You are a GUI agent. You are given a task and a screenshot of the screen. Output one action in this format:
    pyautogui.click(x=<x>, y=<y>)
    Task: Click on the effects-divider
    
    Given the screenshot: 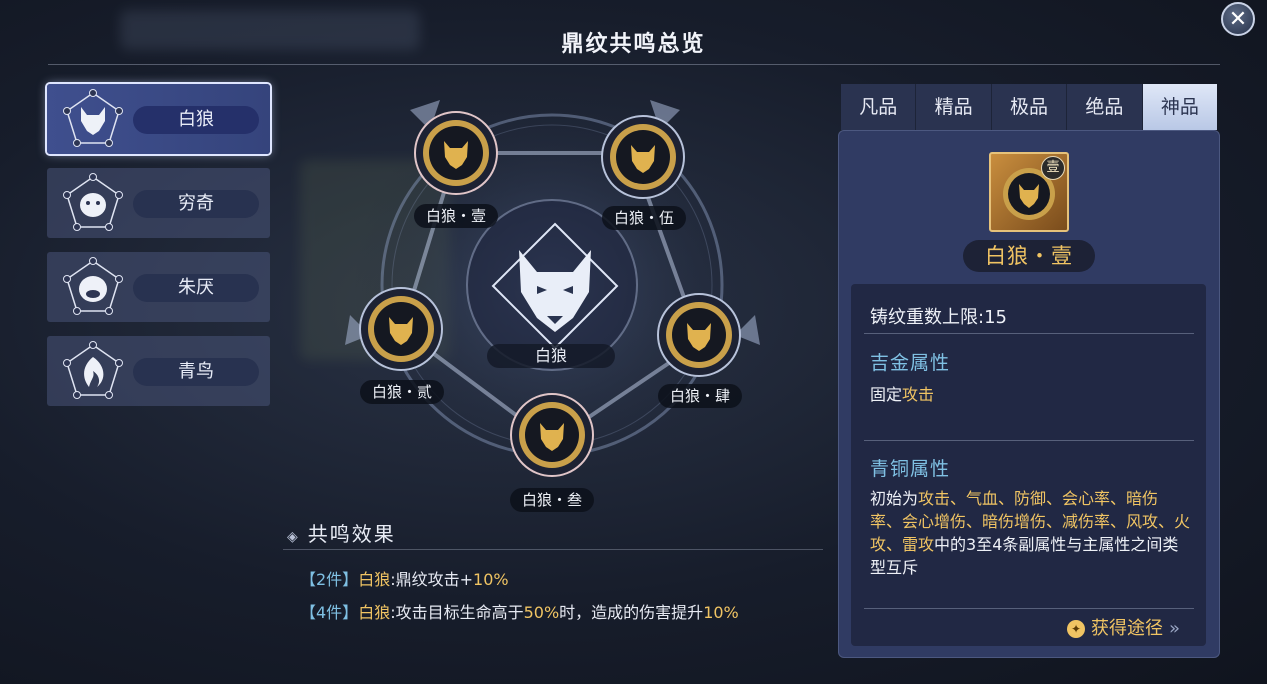 What is the action you would take?
    pyautogui.click(x=553, y=549)
    